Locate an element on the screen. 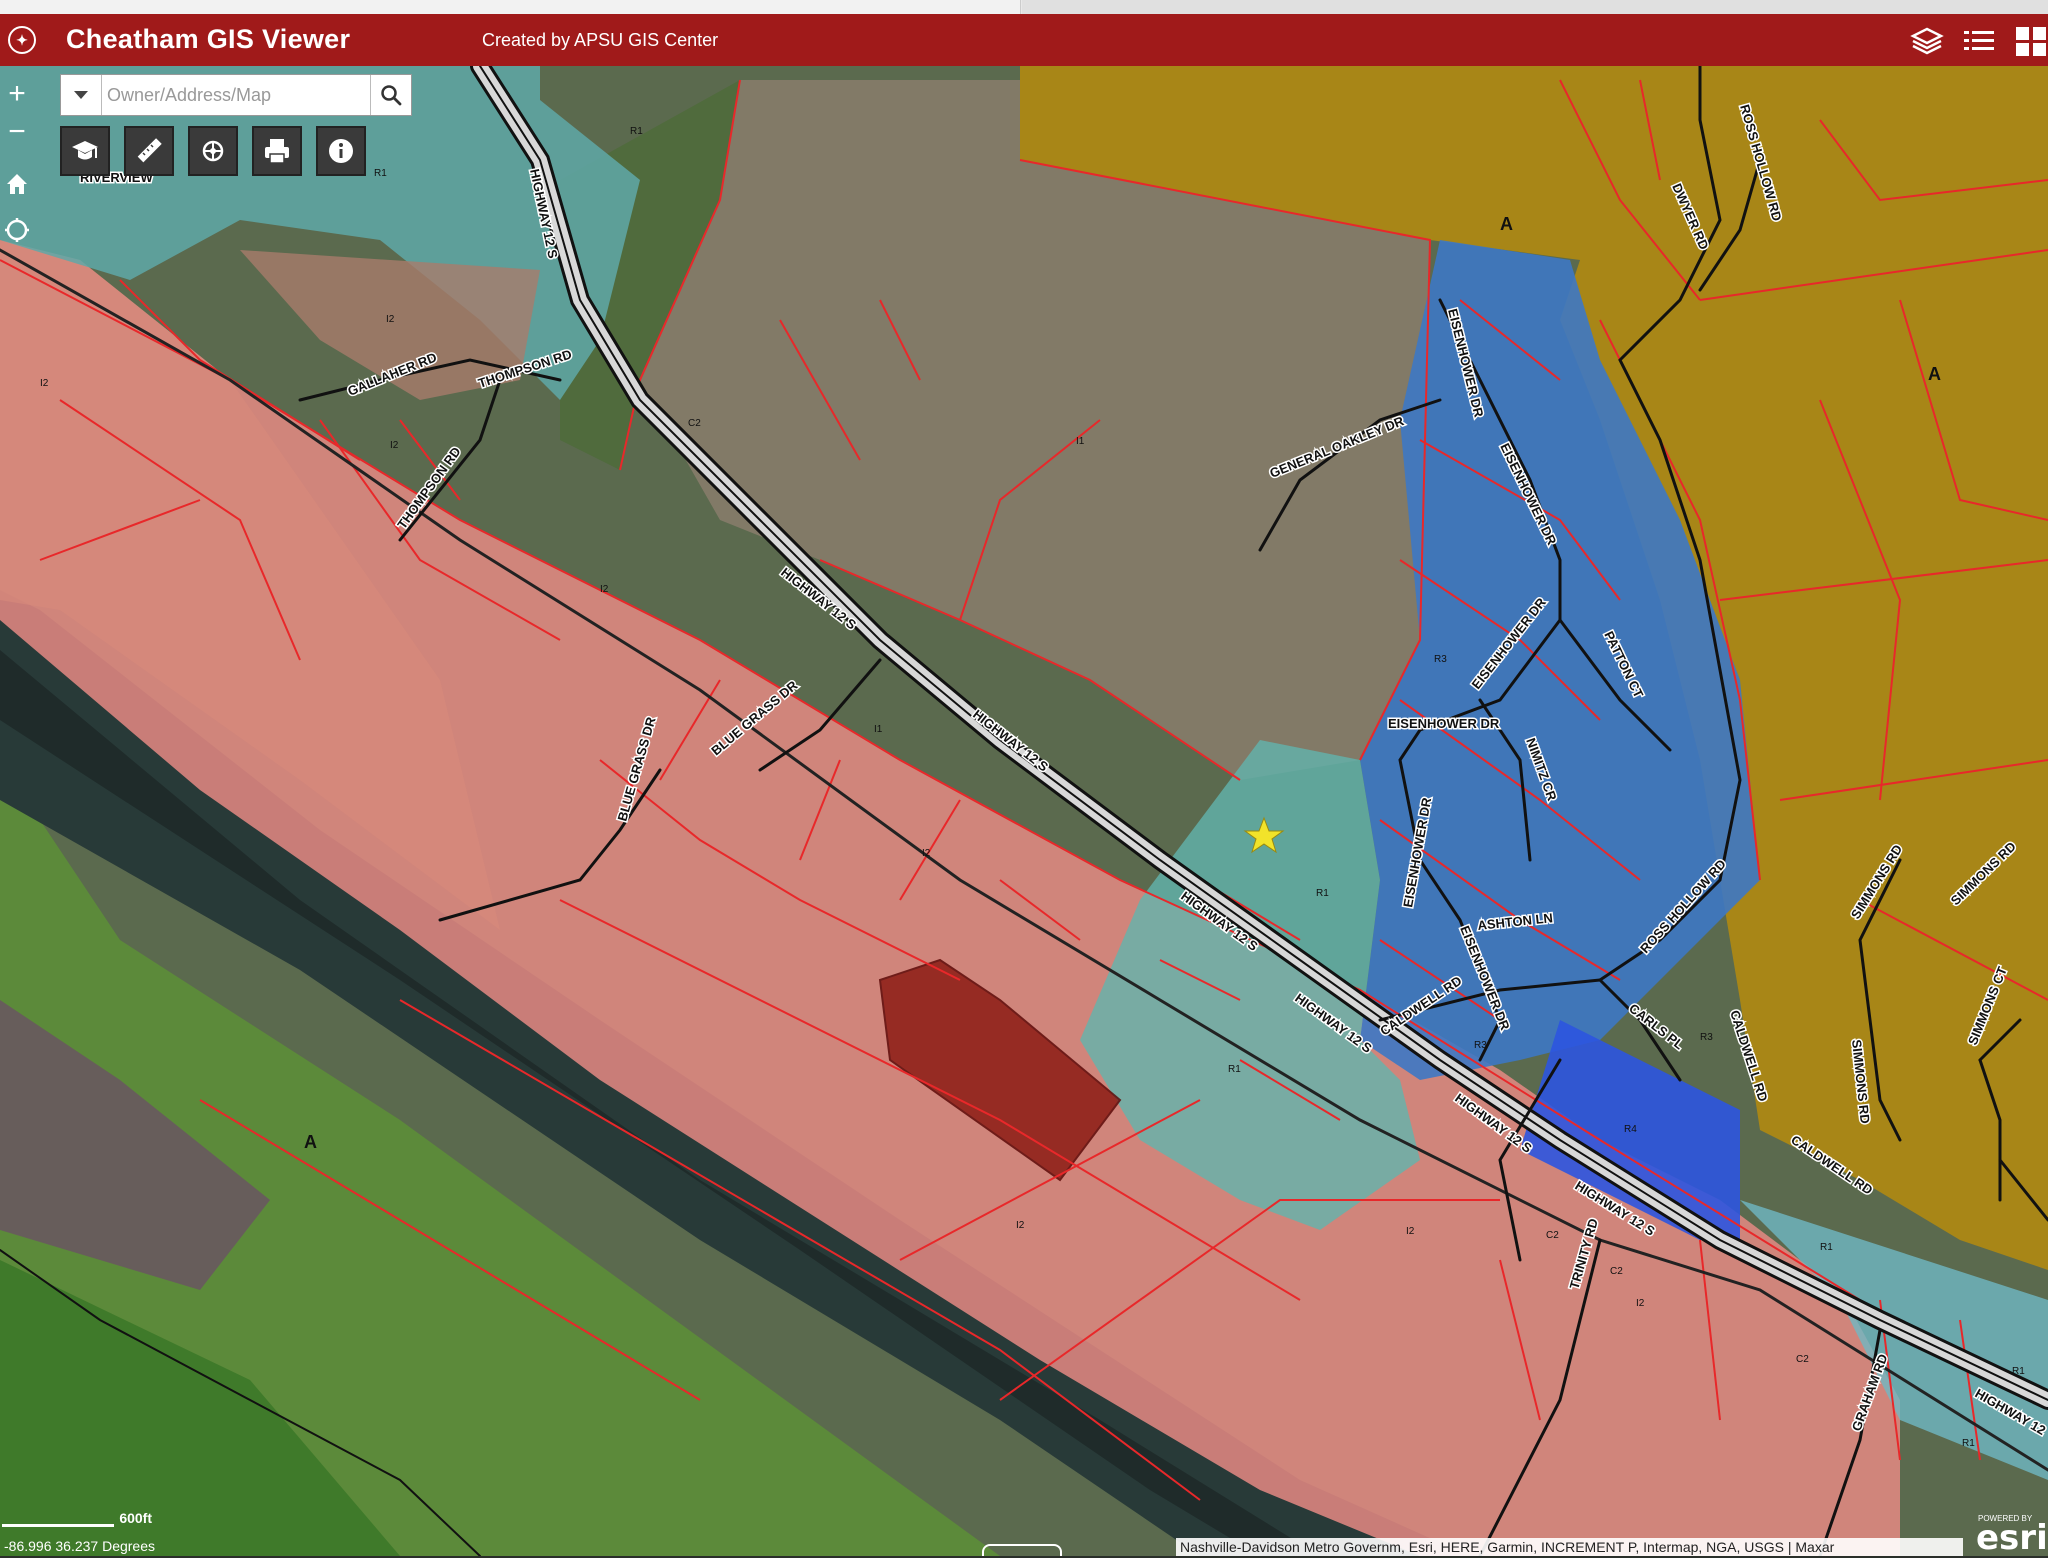 The width and height of the screenshot is (2048, 1558). search-input is located at coordinates (235, 95).